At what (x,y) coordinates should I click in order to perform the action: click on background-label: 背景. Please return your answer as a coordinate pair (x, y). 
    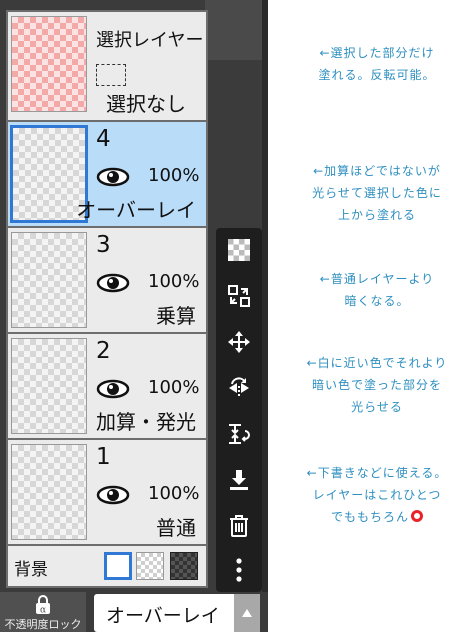
    Looking at the image, I should click on (31, 570).